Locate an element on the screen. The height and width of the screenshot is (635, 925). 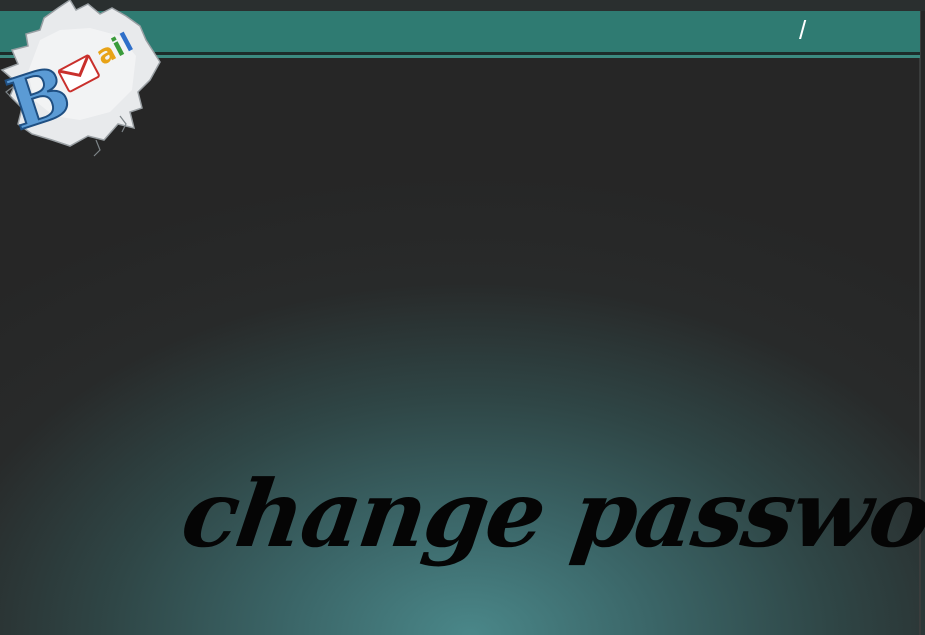
bmail-logo-graphic: a i l B is located at coordinates (80, 78).